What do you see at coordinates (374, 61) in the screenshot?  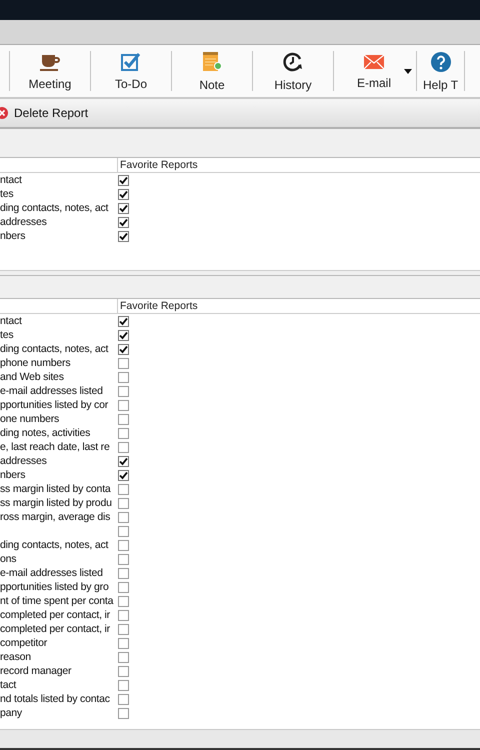 I see `envelope-icon` at bounding box center [374, 61].